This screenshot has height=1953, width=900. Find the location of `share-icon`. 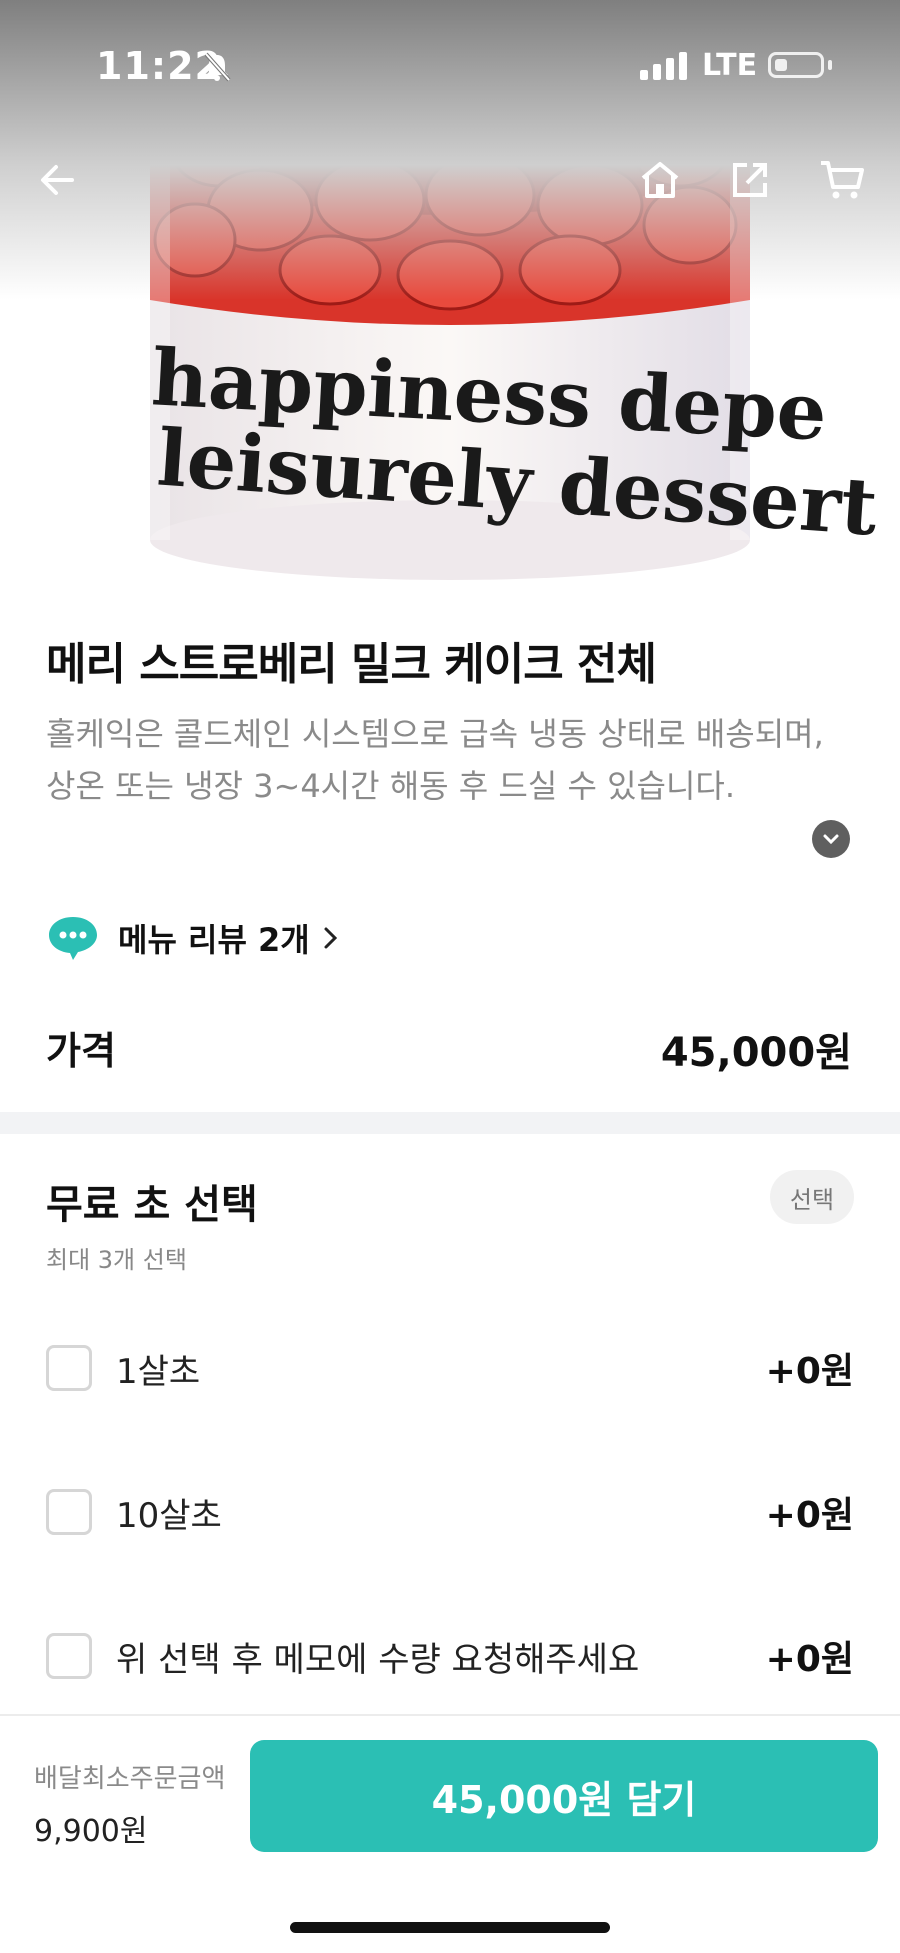

share-icon is located at coordinates (750, 180).